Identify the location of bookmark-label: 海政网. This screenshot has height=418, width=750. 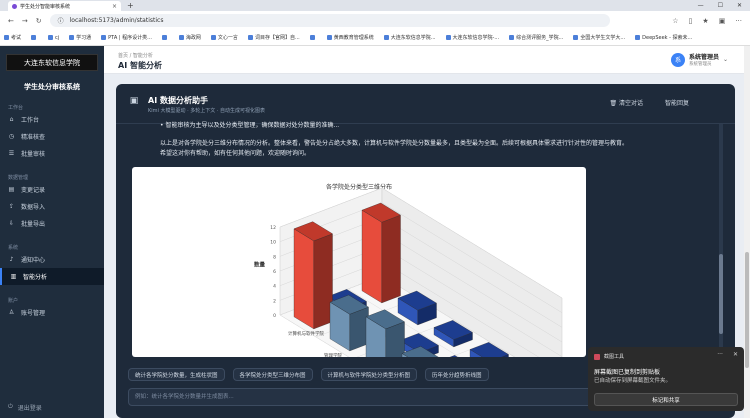
(193, 38).